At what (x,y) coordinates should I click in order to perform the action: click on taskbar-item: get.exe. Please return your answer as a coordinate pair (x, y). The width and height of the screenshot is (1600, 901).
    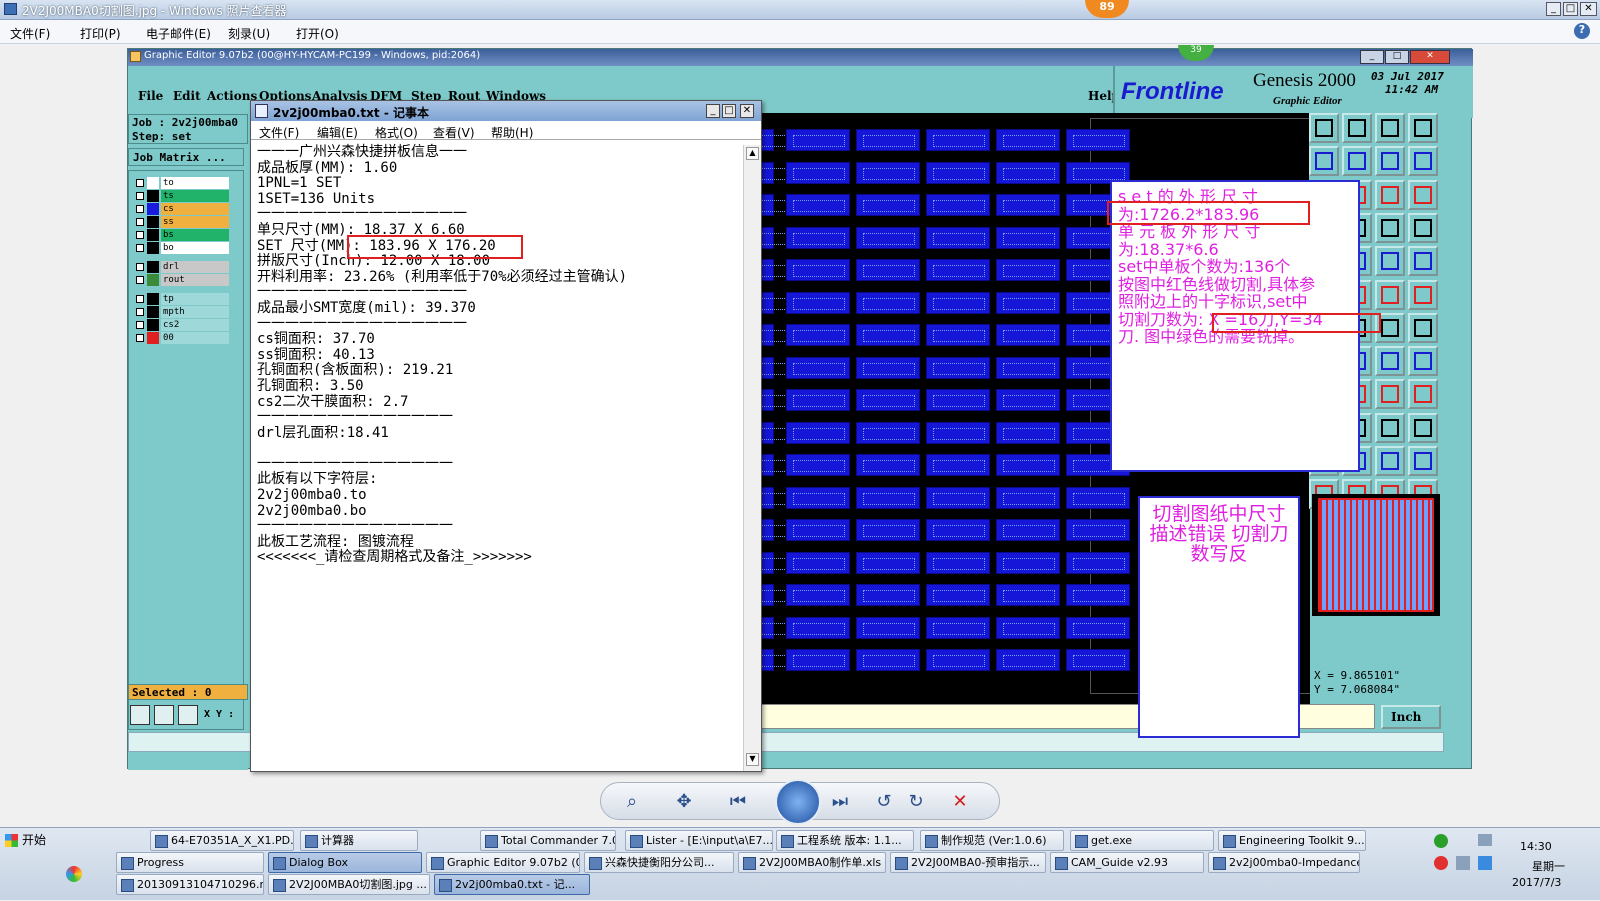
    Looking at the image, I should click on (1142, 840).